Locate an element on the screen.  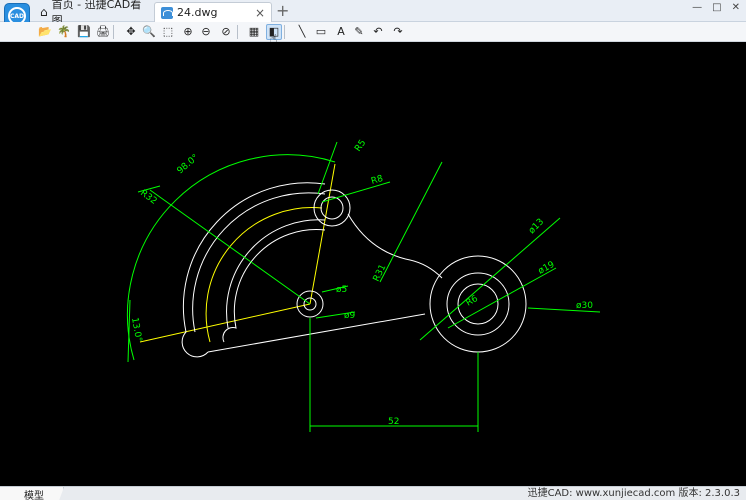
dim-d13: ø13 is located at coordinates (536, 226).